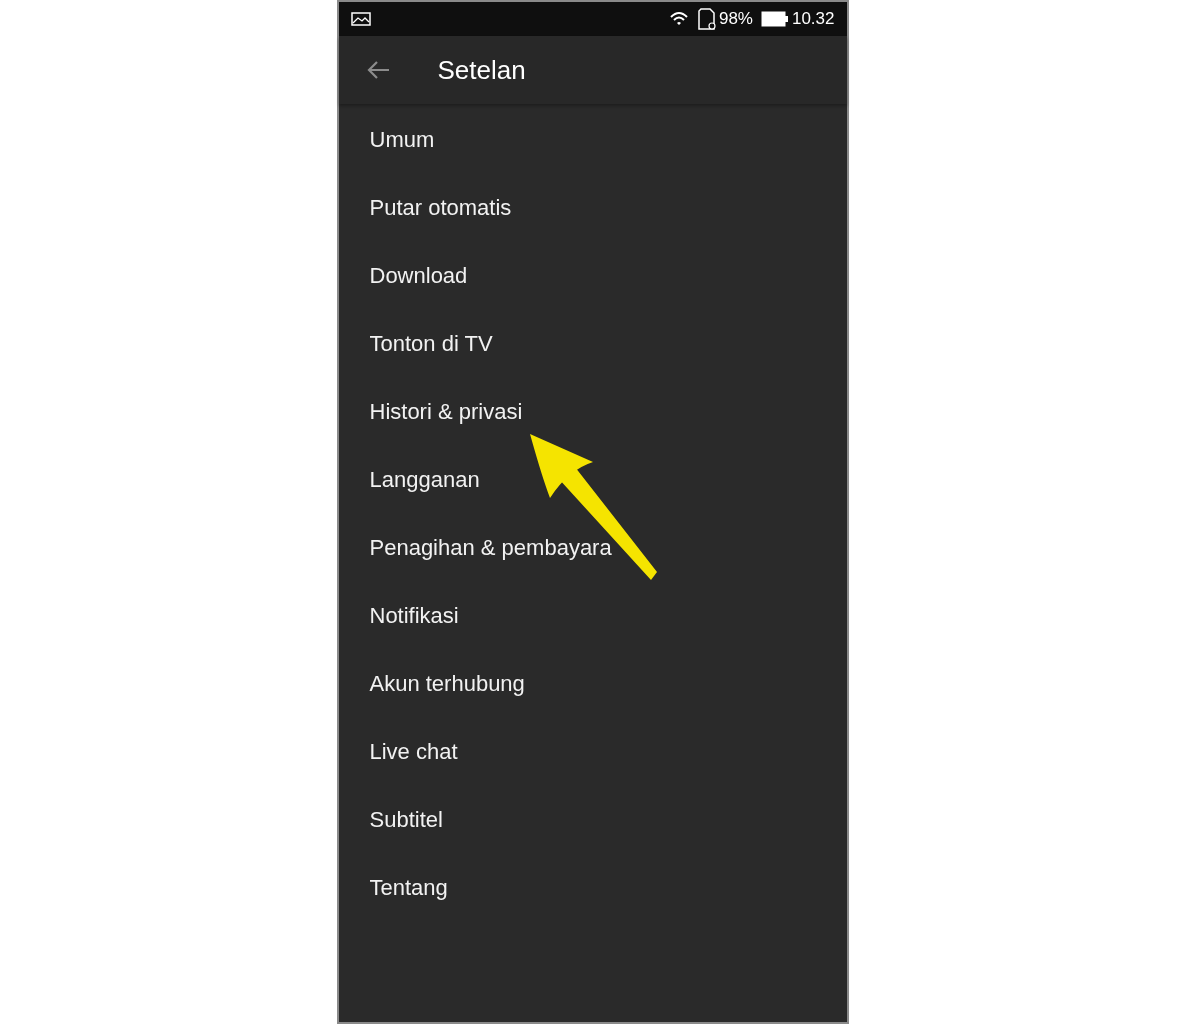  Describe the element at coordinates (774, 19) in the screenshot. I see `battery-icon` at that location.